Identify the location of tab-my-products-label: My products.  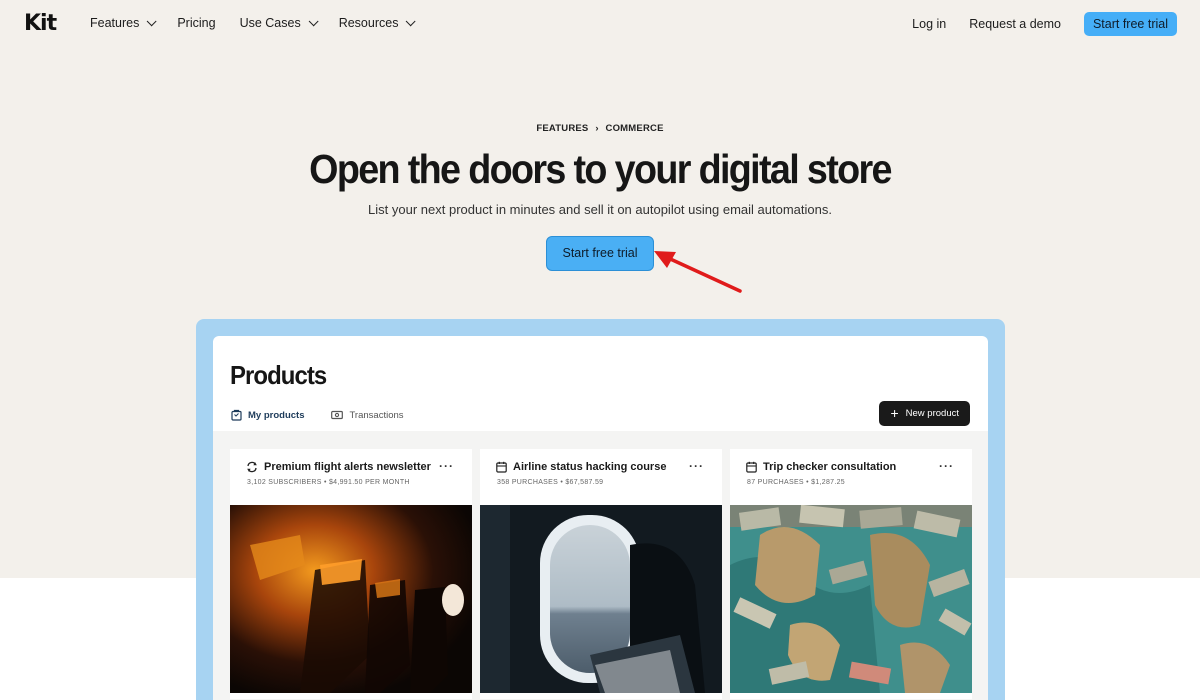
(276, 415).